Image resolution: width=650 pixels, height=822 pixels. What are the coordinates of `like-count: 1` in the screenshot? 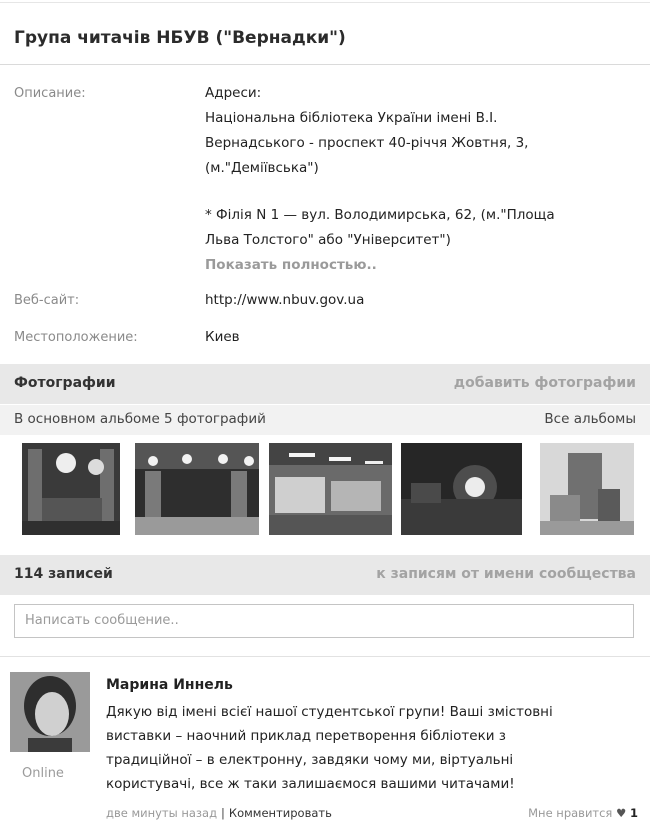 It's located at (633, 813).